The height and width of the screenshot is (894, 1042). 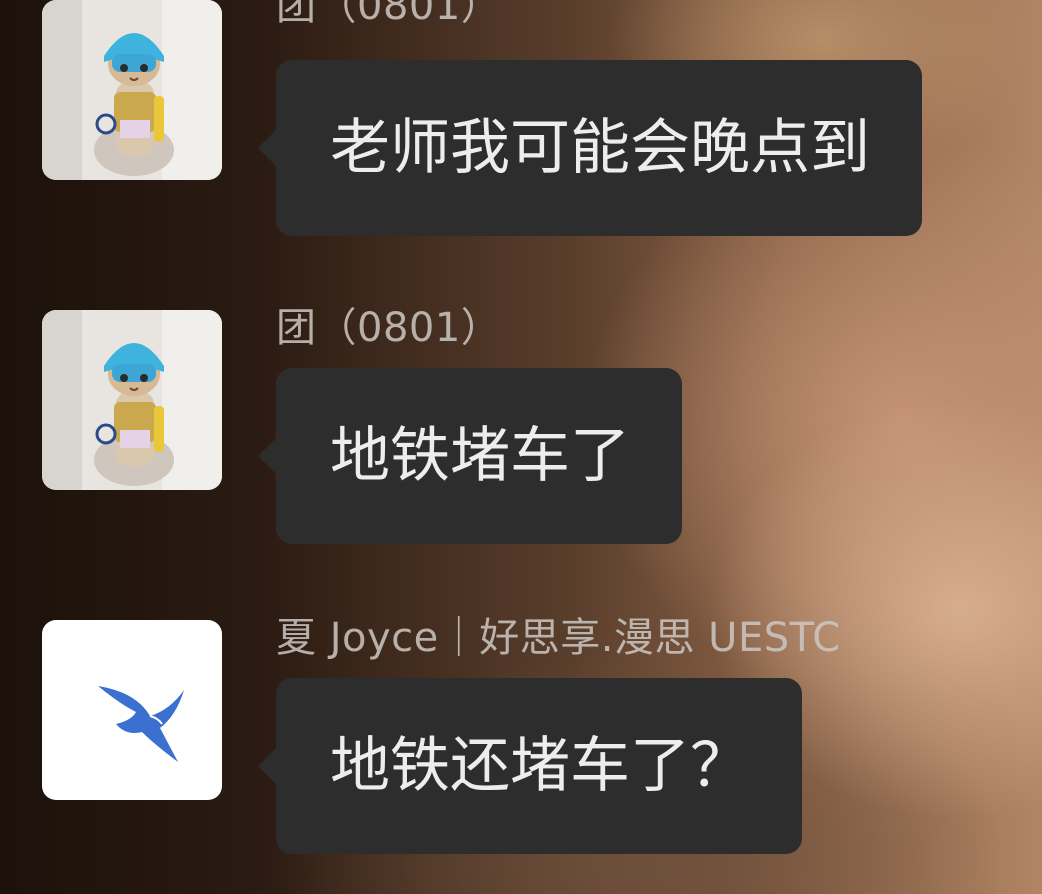 What do you see at coordinates (558, 638) in the screenshot?
I see `sender-name: 夏 Joyce｜好思享.漫思 UESTC` at bounding box center [558, 638].